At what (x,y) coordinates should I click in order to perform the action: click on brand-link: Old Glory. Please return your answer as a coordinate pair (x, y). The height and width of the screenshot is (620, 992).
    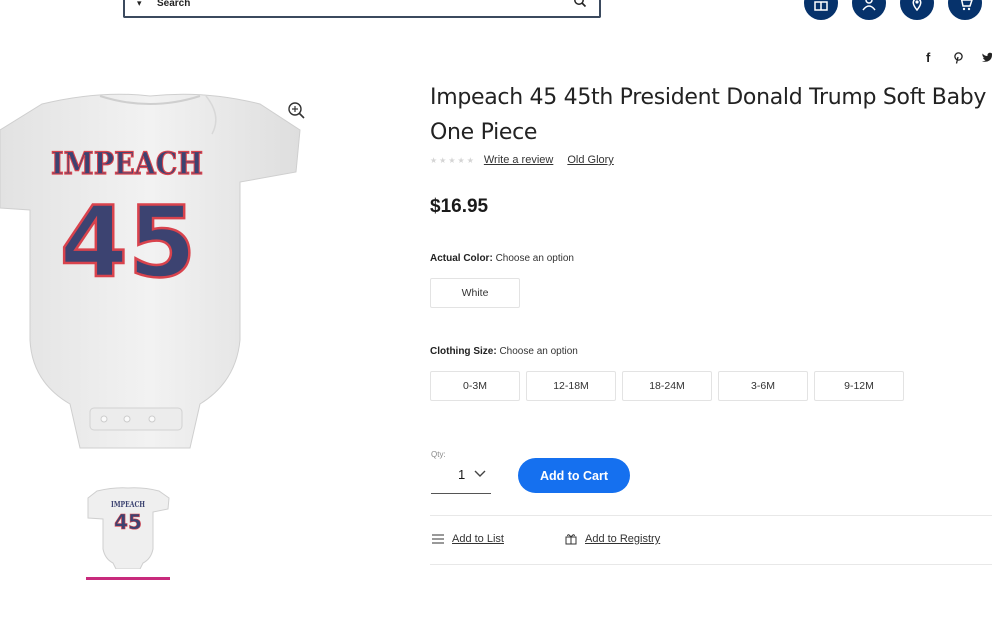
    Looking at the image, I should click on (590, 160).